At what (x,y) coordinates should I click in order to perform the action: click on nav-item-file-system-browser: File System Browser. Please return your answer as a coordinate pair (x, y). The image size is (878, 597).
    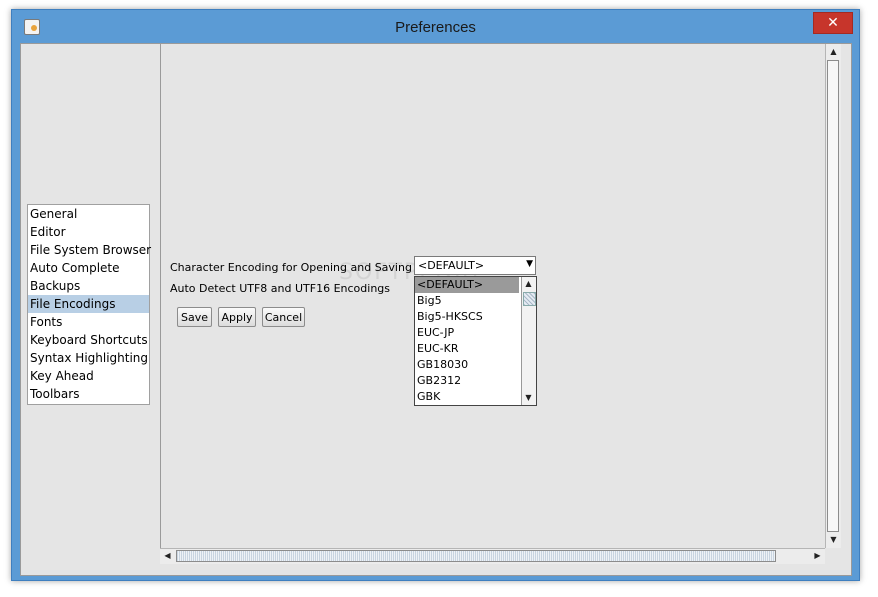
    Looking at the image, I should click on (89, 250).